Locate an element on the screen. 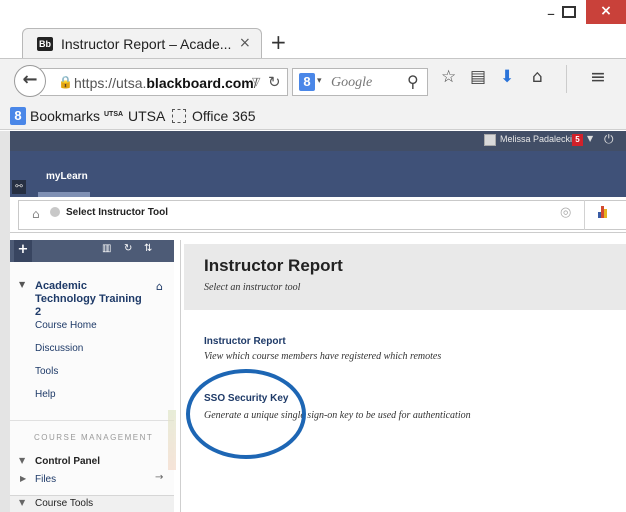  url-prefix: https://utsa. is located at coordinates (110, 83).